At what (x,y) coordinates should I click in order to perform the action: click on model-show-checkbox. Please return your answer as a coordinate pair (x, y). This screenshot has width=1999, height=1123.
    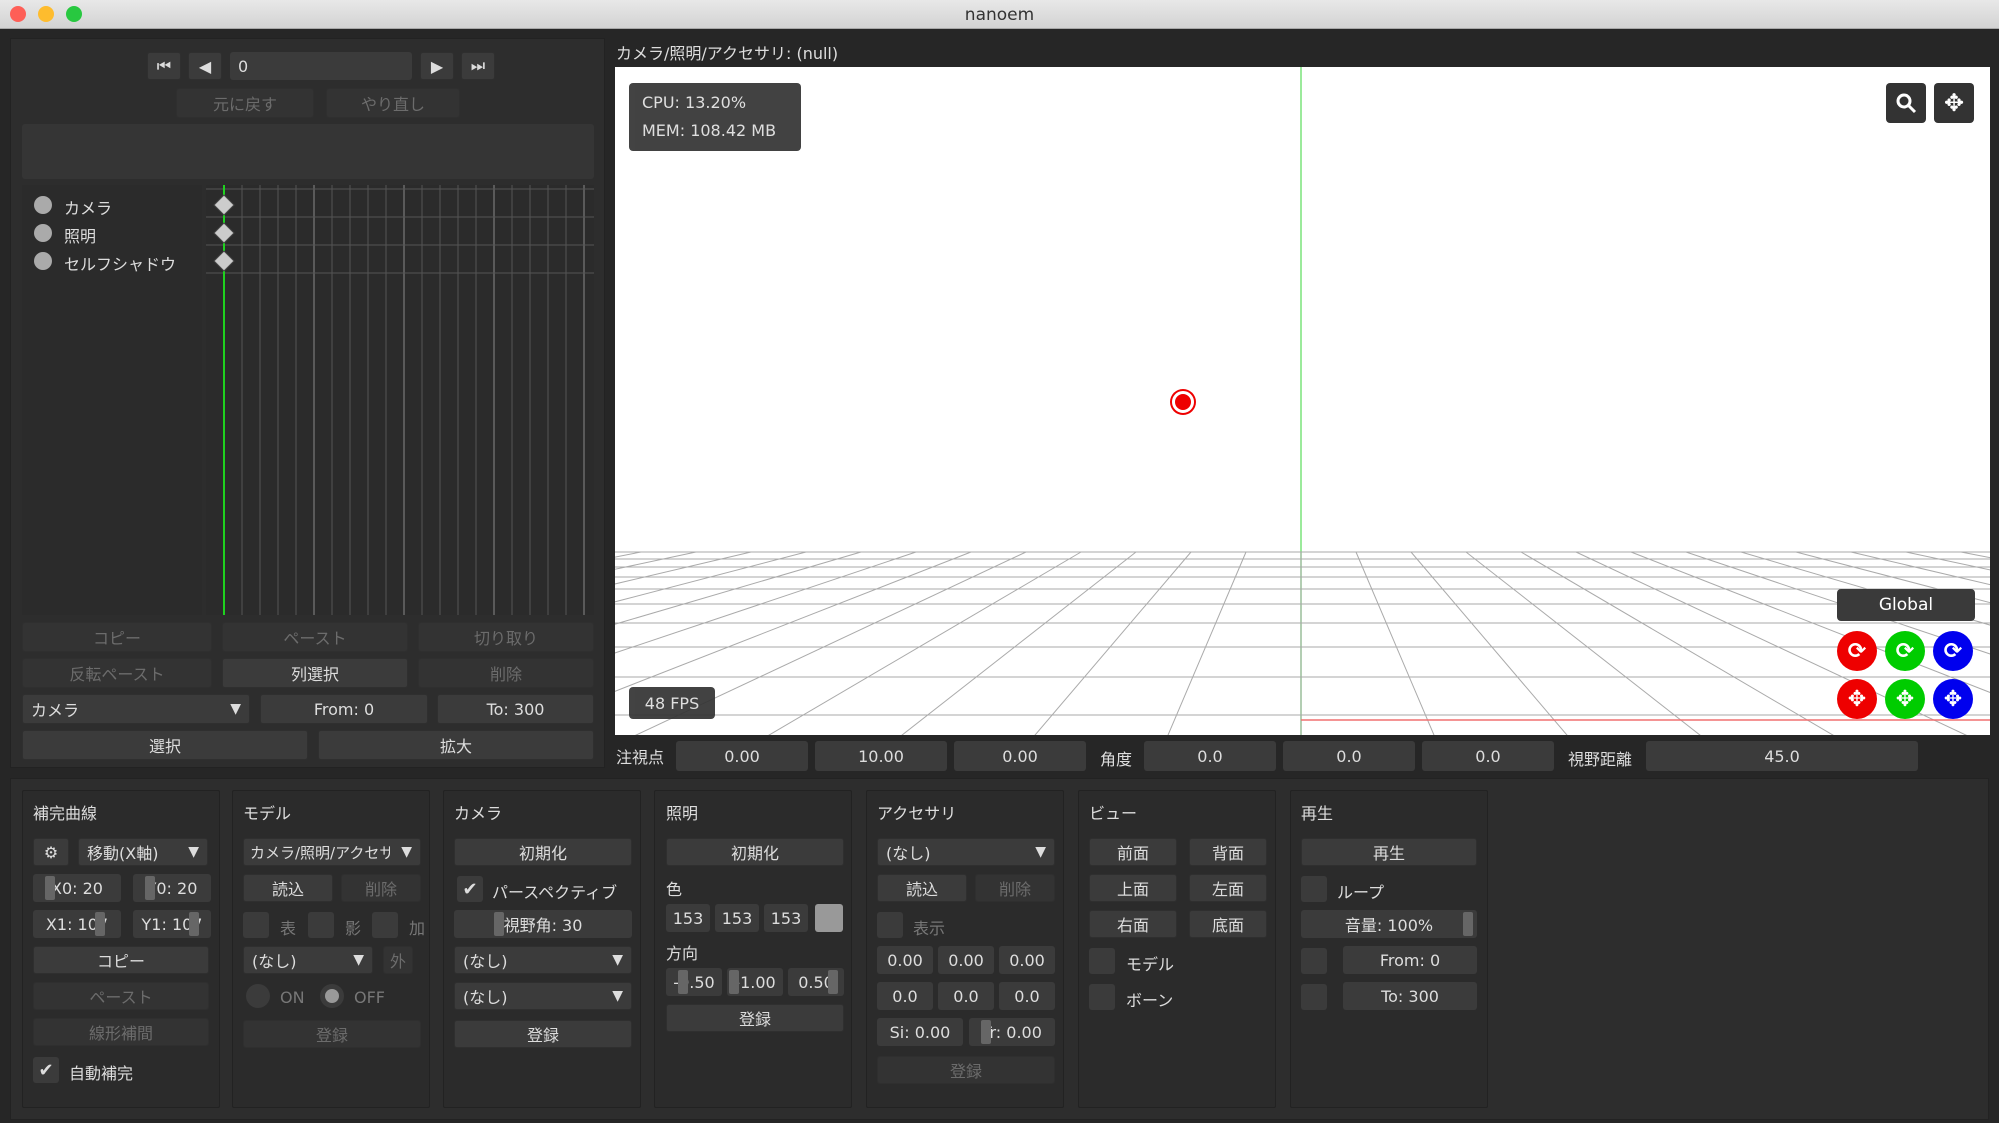
    Looking at the image, I should click on (256, 925).